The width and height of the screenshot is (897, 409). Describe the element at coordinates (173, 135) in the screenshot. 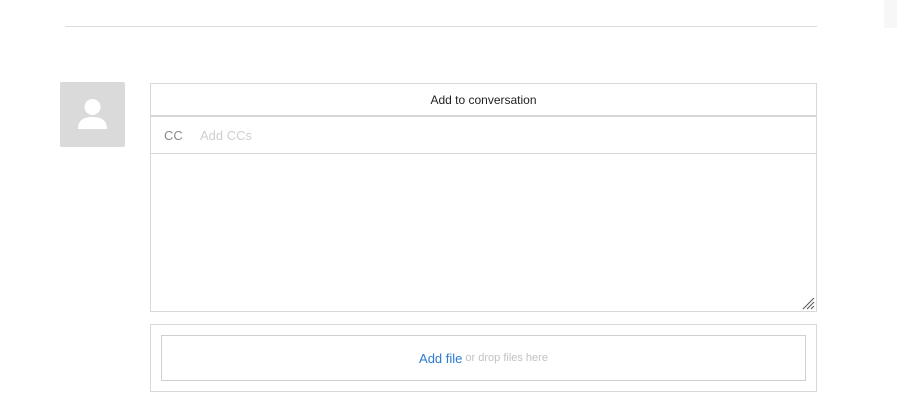

I see `cc-label: CC` at that location.